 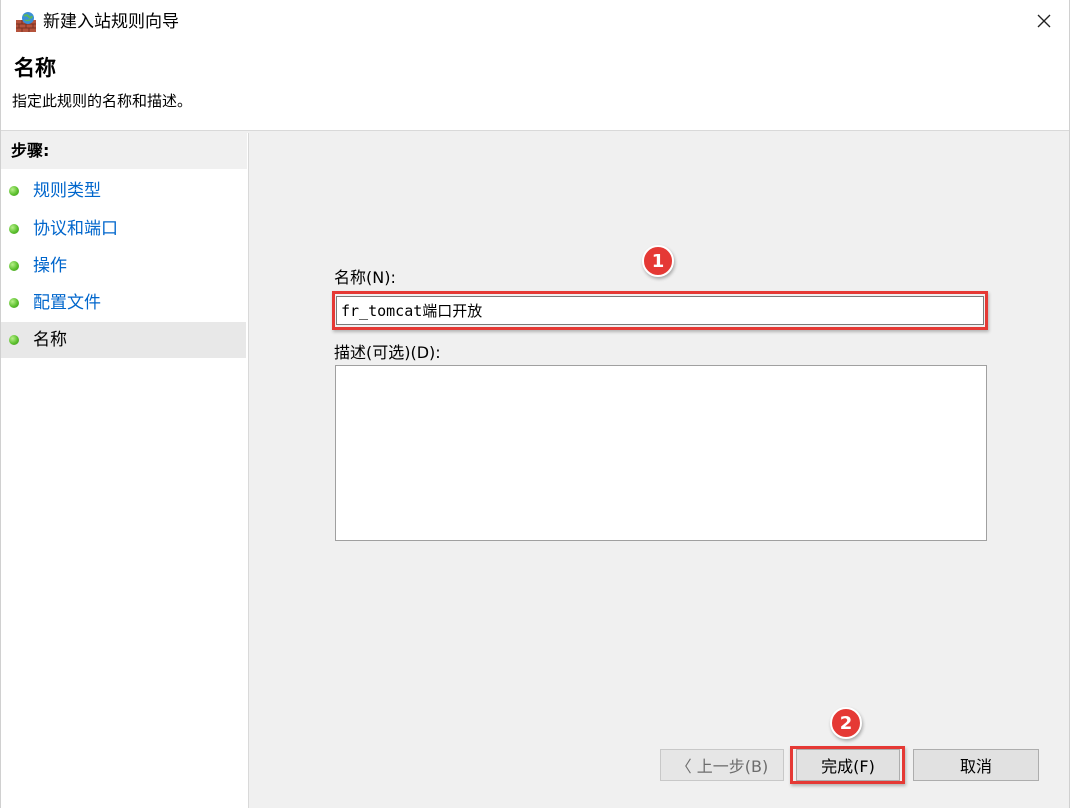 I want to click on firewall-icon, so click(x=26, y=22).